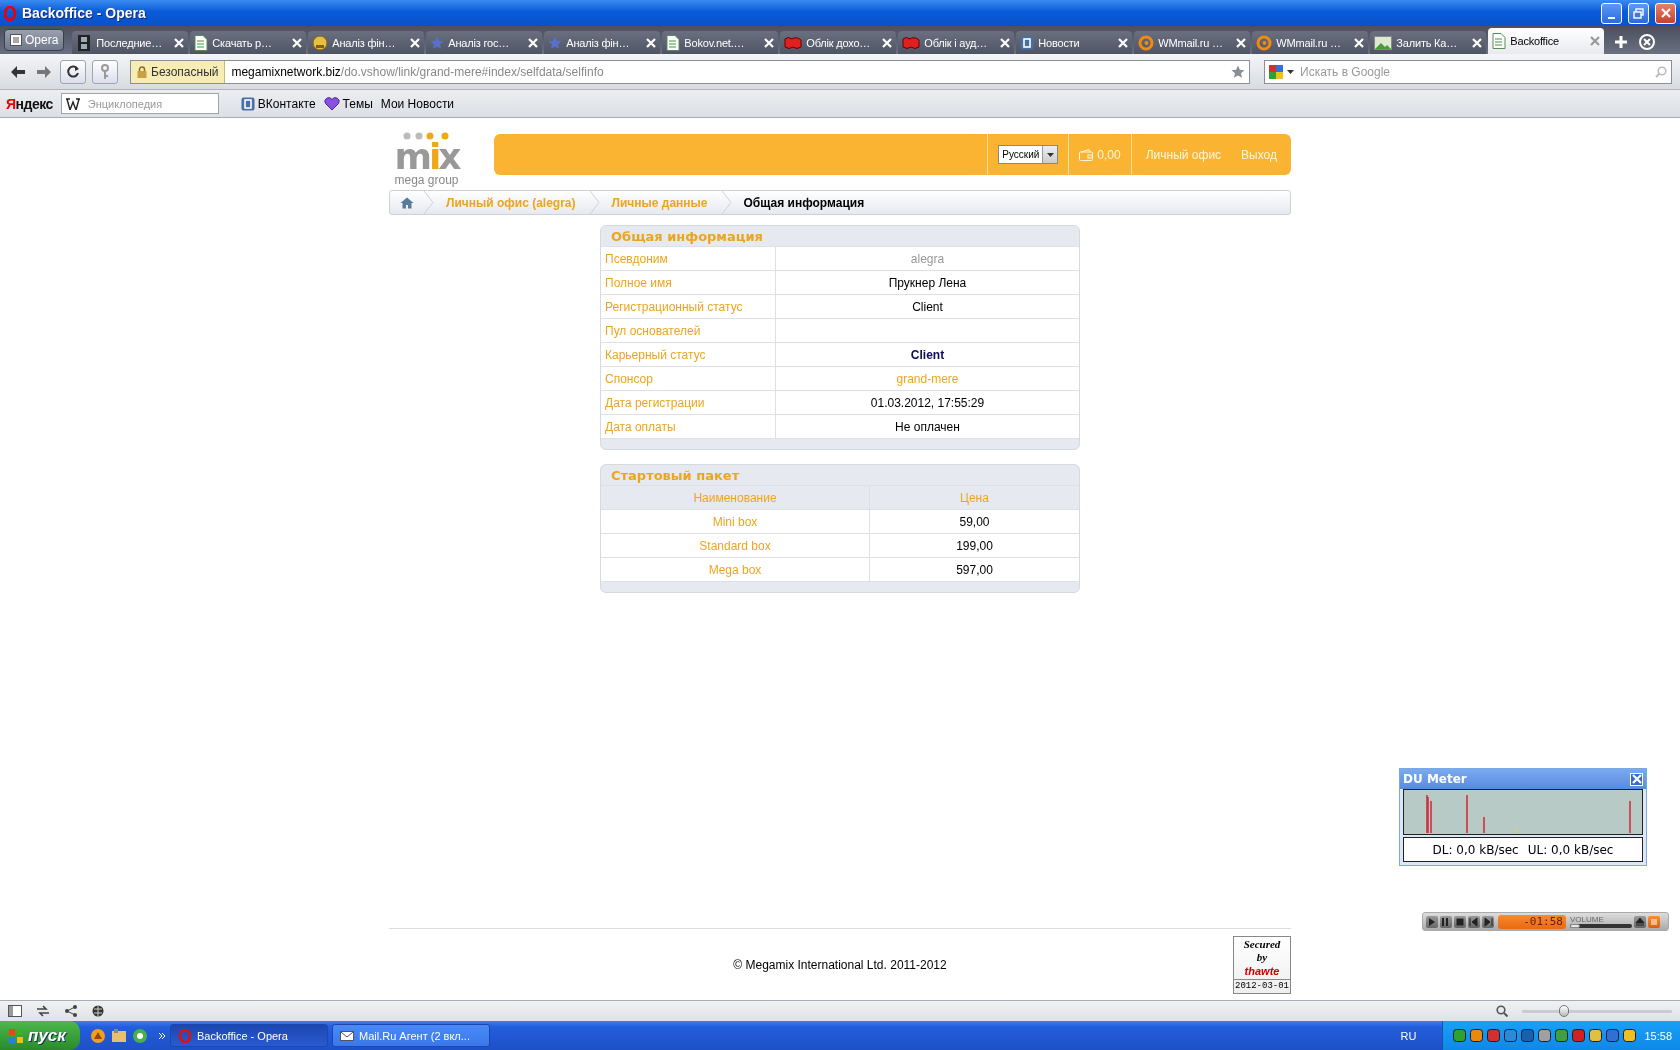  I want to click on language-select: Русский, so click(1028, 154).